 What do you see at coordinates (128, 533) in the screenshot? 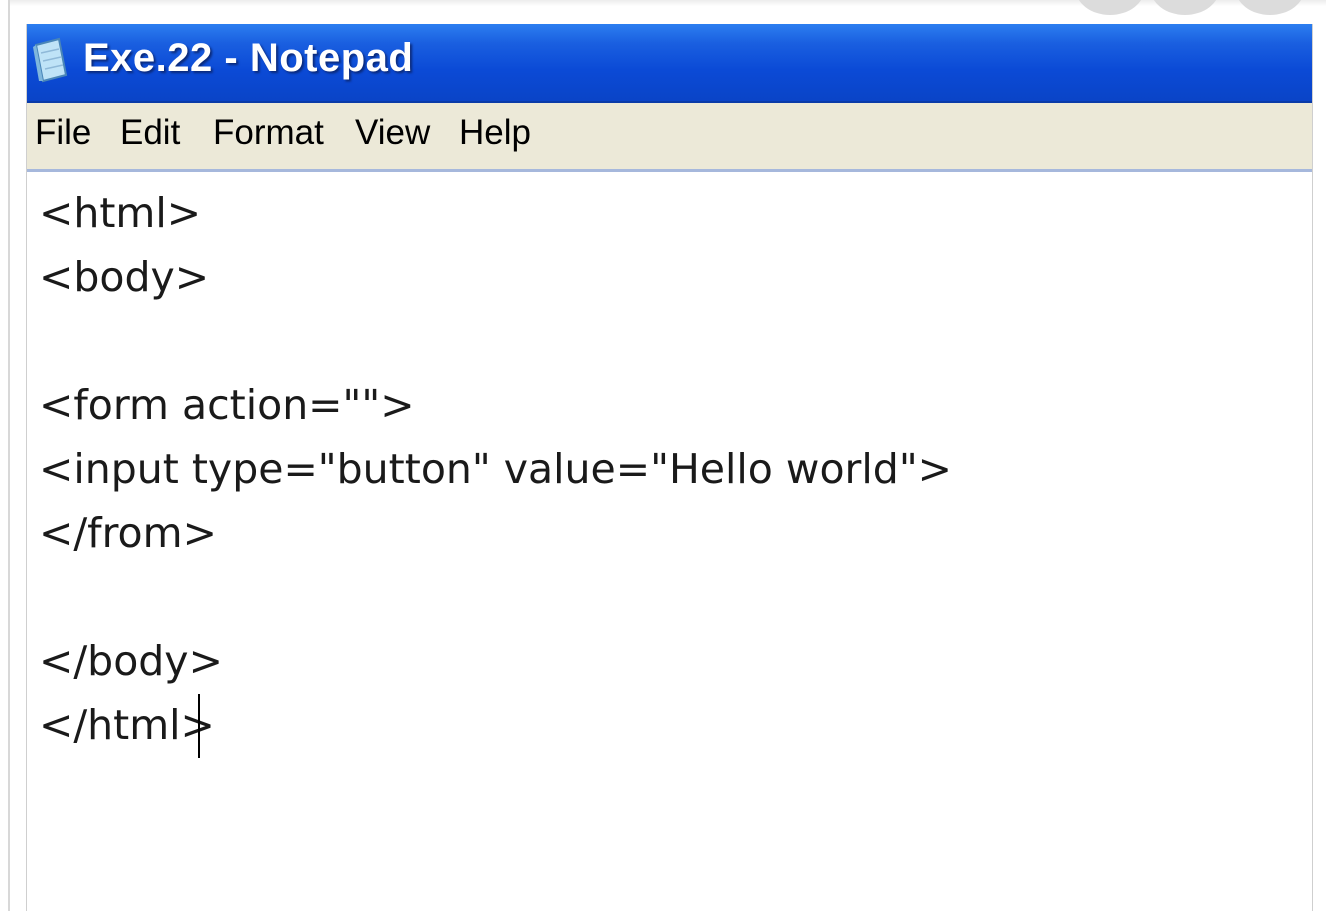
I see `code-line-form-close: </from>` at bounding box center [128, 533].